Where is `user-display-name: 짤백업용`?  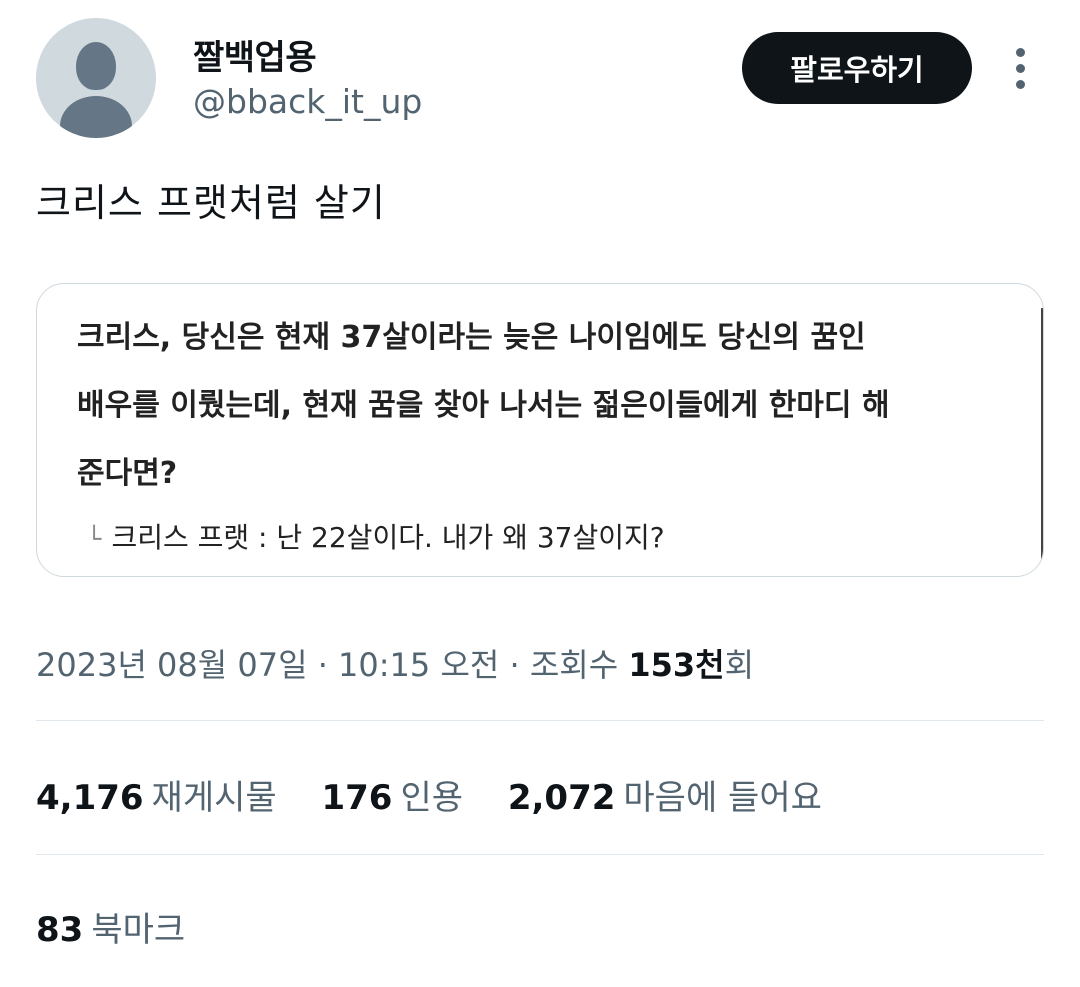
user-display-name: 짤백업용 is located at coordinates (255, 54).